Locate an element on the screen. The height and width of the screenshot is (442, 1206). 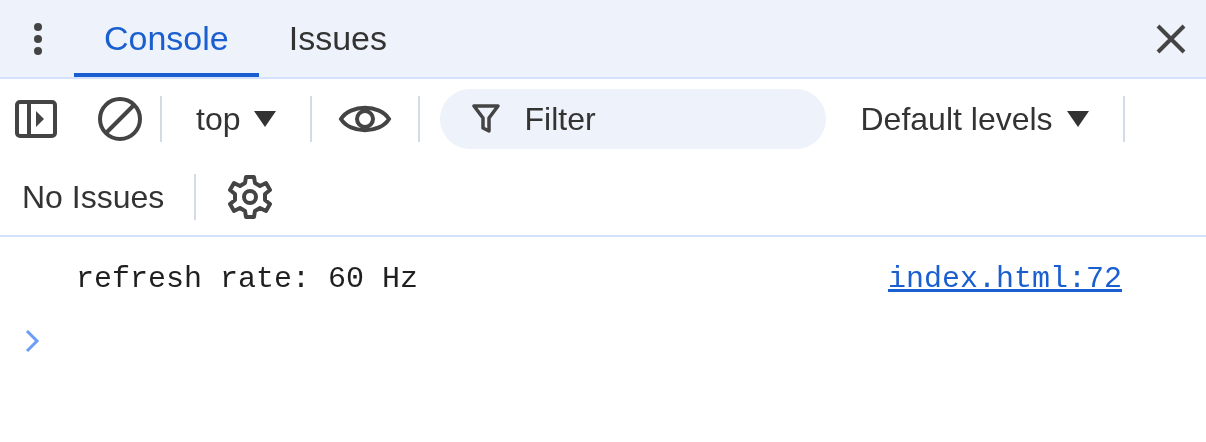
context-dropdown: top is located at coordinates (236, 119).